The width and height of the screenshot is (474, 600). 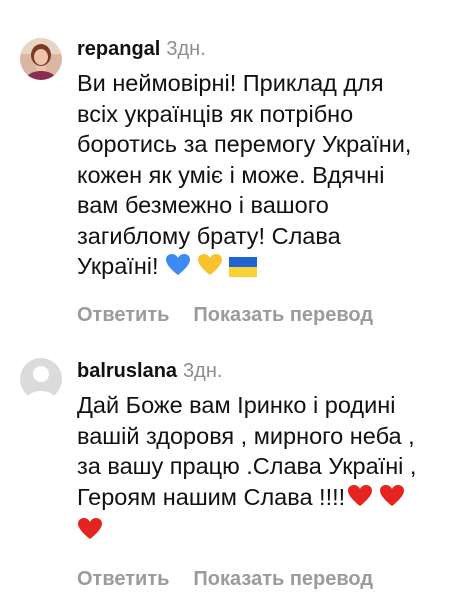 I want to click on default-avatar-icon, so click(x=41, y=379).